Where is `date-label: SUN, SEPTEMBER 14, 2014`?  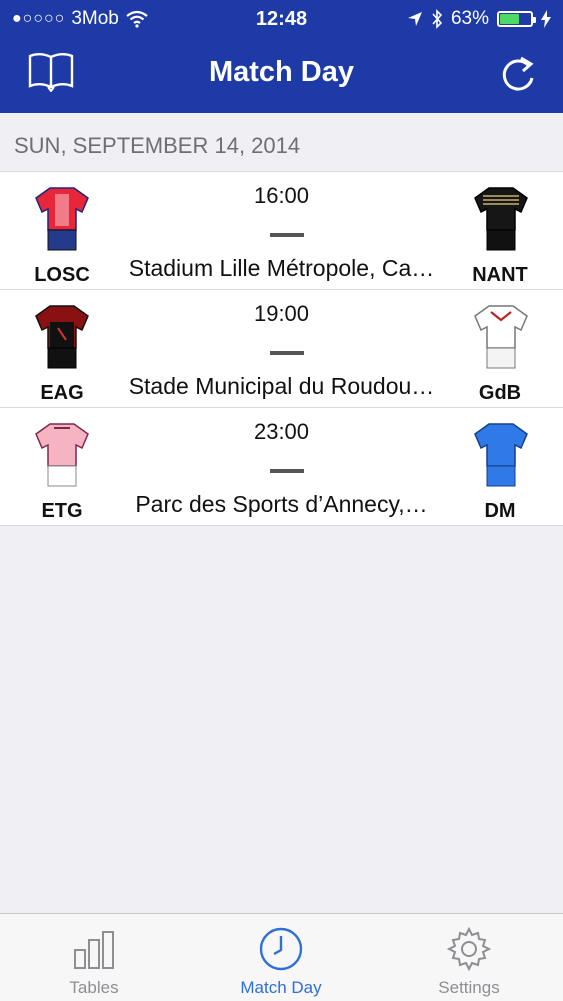 date-label: SUN, SEPTEMBER 14, 2014 is located at coordinates (157, 145).